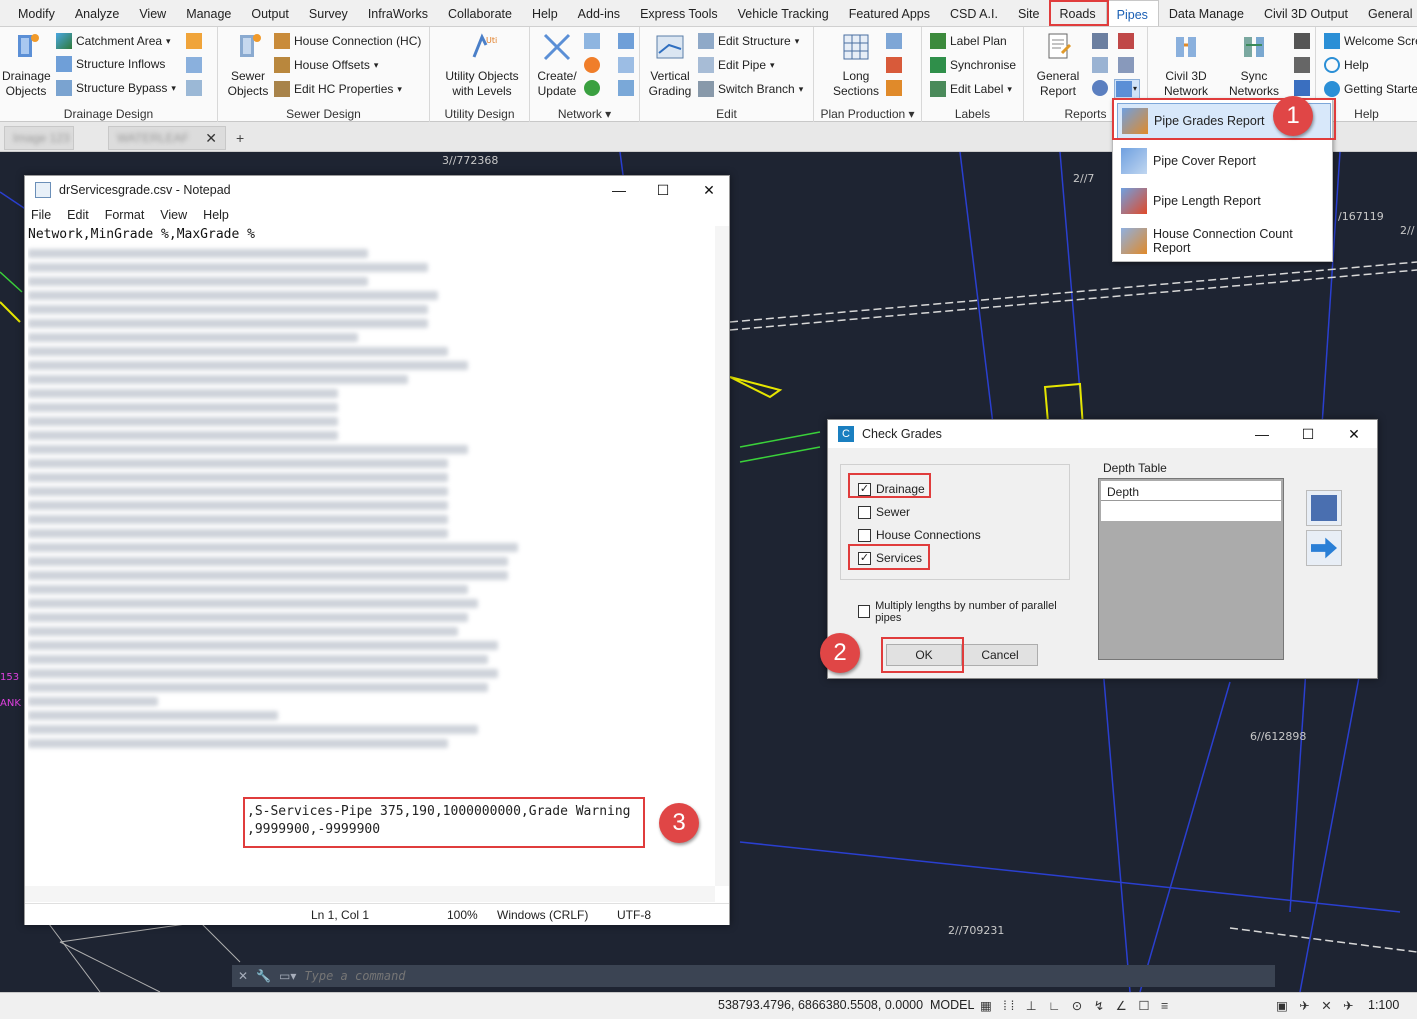 This screenshot has height=1019, width=1417. Describe the element at coordinates (971, 89) in the screenshot. I see `edit-label-button: Edit Label ▾` at that location.